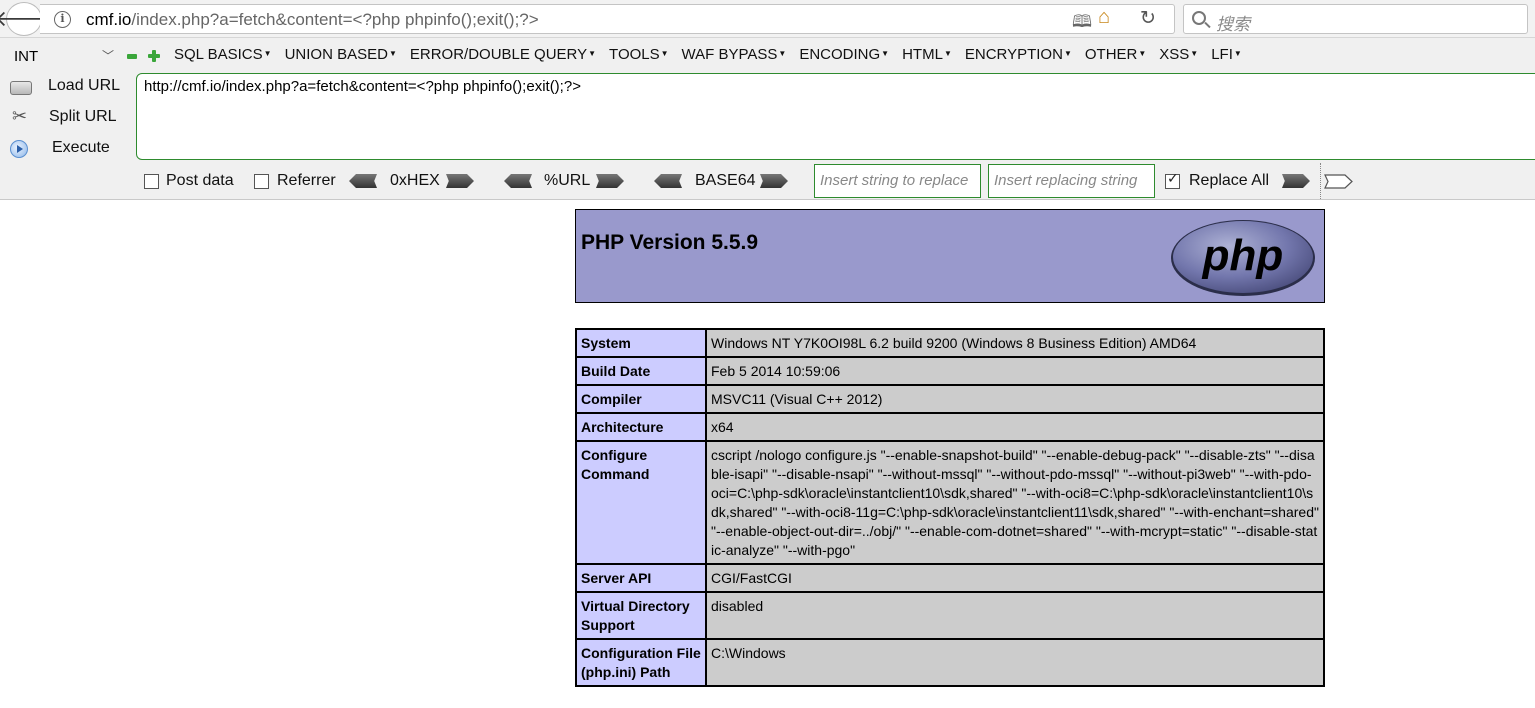 The width and height of the screenshot is (1535, 708). What do you see at coordinates (1178, 54) in the screenshot?
I see `menu-xss: XSS▼` at bounding box center [1178, 54].